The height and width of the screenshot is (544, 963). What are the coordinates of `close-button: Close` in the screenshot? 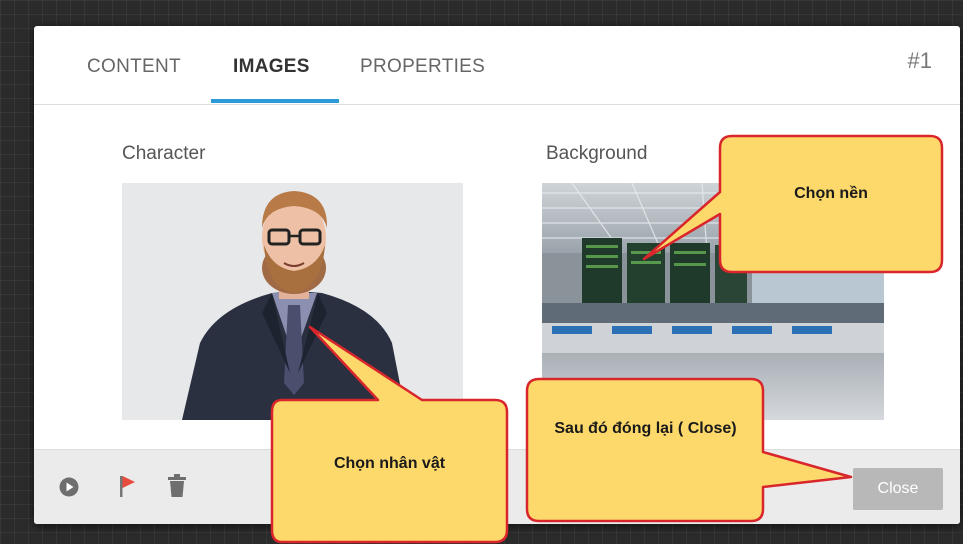 It's located at (898, 489).